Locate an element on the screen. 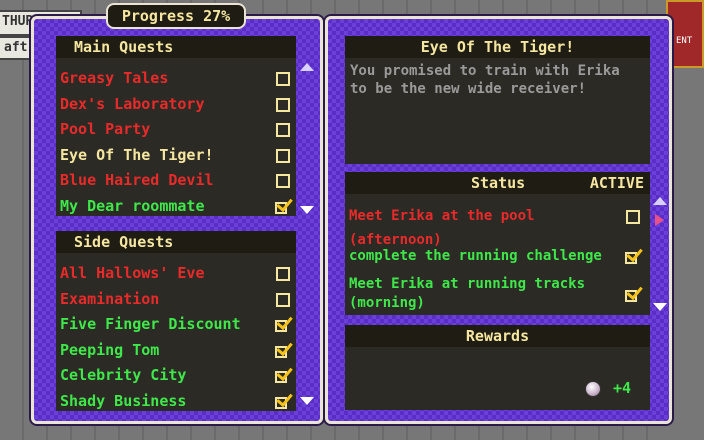 The width and height of the screenshot is (704, 440). main-quest-item-label: Blue Haired Devil is located at coordinates (137, 180).